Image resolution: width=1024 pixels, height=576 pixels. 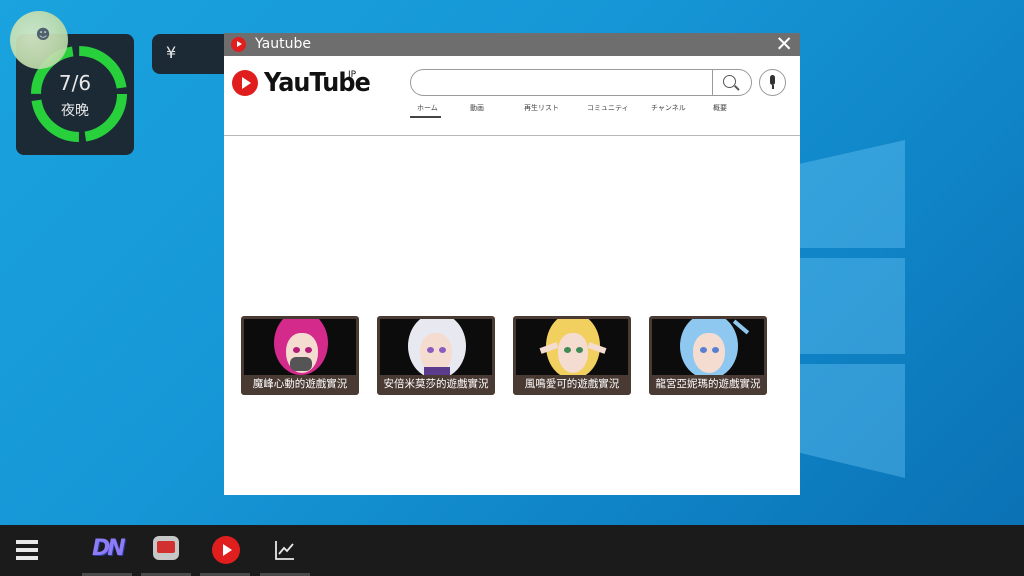 I want to click on taskbar-app-dn: DN, so click(x=107, y=554).